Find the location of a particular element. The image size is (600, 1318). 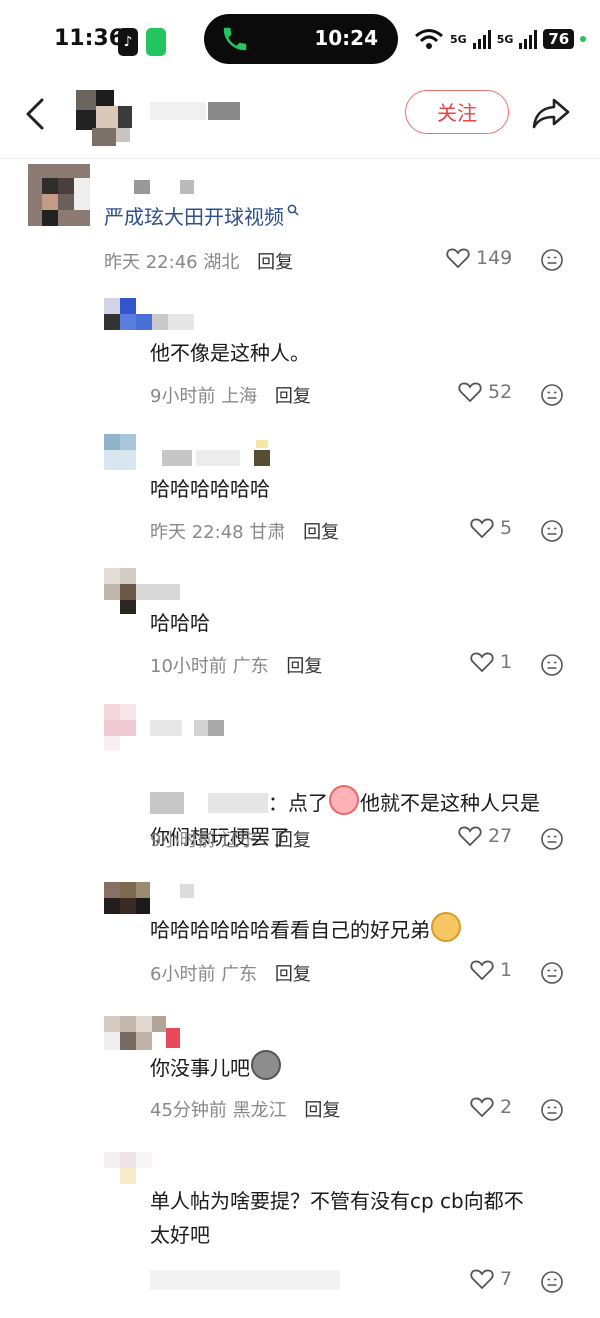

crying-emoji-icon is located at coordinates (344, 800).